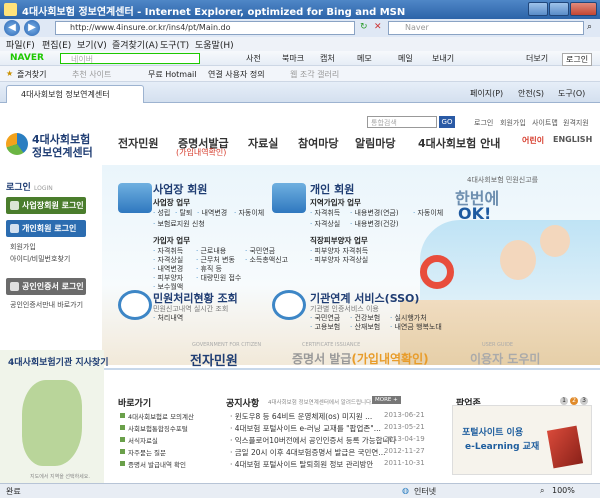  I want to click on biz-item-support: 보험료지원 신청, so click(178, 224).